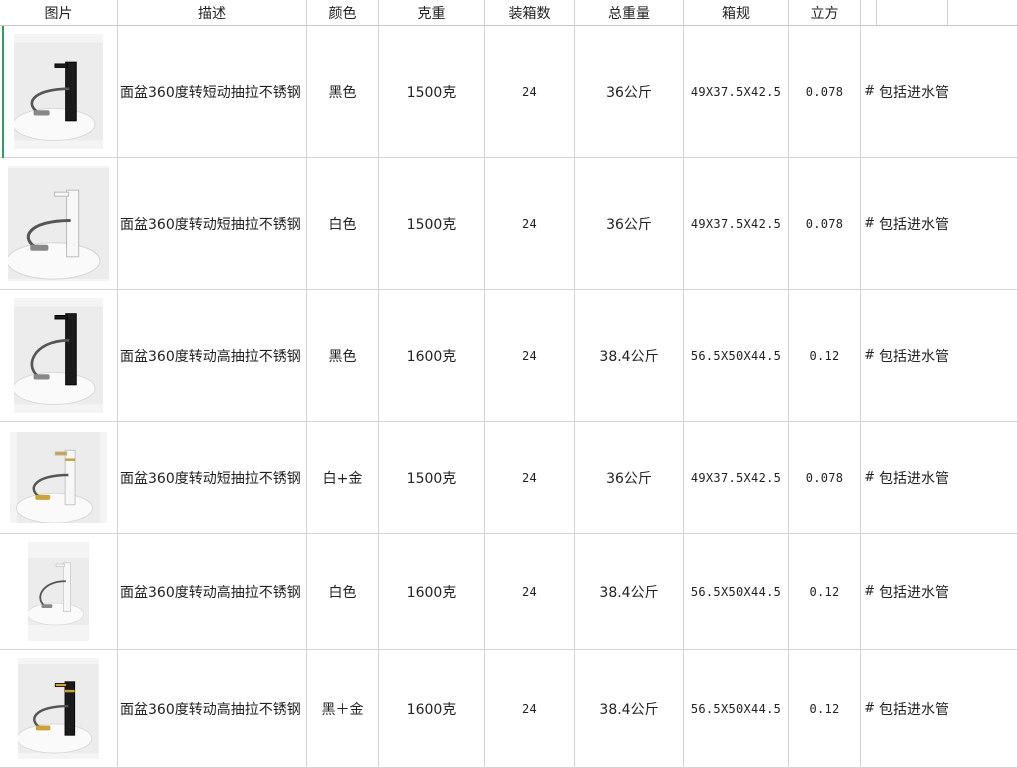  What do you see at coordinates (629, 13) in the screenshot?
I see `column-header-total: 总重量` at bounding box center [629, 13].